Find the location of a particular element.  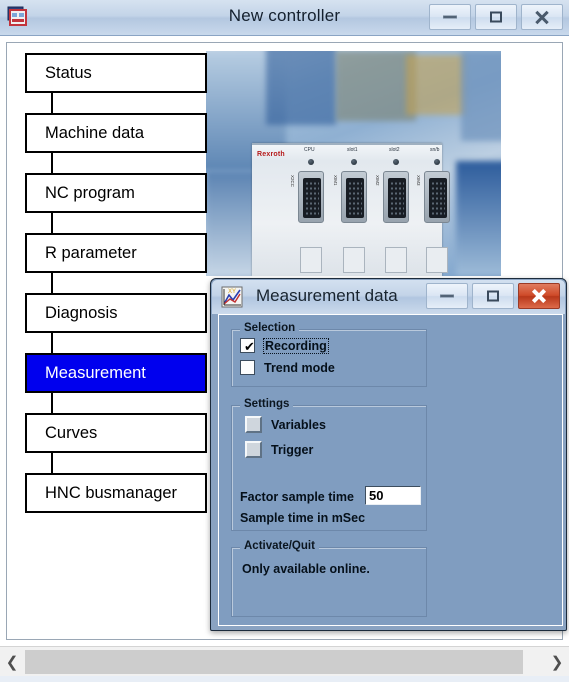

dialog-title-bar: XY Measurement data is located at coordinates (388, 297).